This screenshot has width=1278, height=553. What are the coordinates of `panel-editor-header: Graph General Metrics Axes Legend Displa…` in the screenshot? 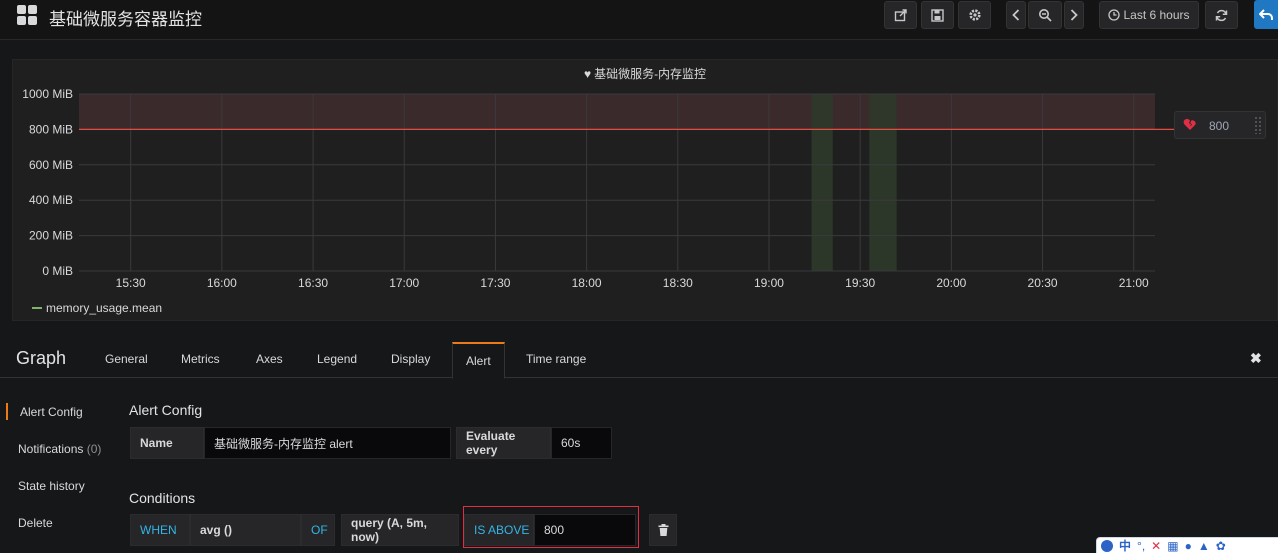 It's located at (639, 359).